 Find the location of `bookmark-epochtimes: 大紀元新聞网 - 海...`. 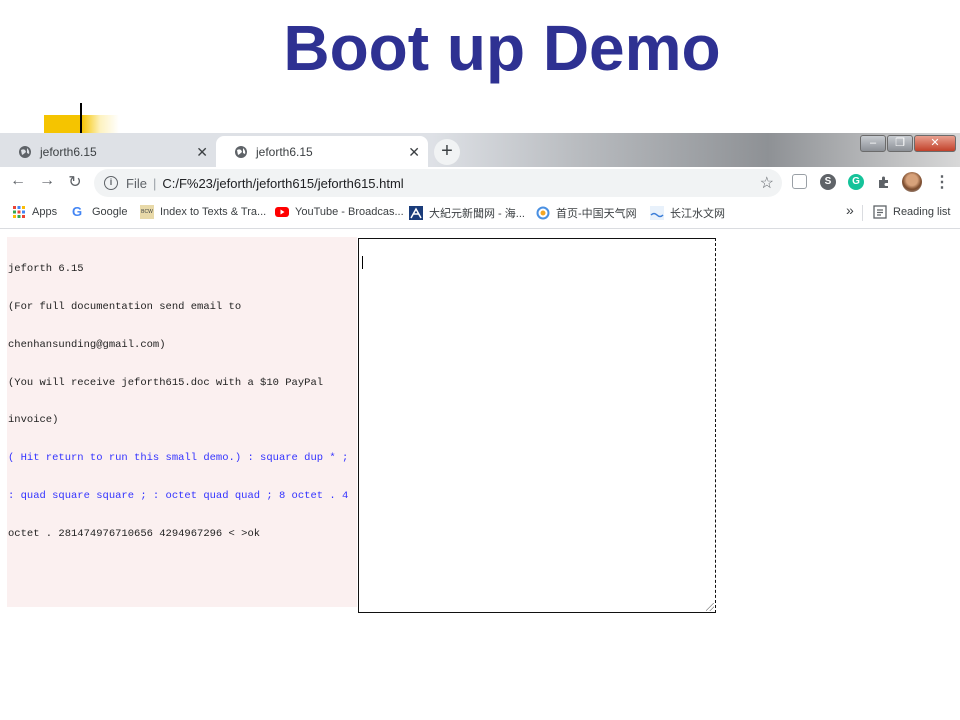

bookmark-epochtimes: 大紀元新聞网 - 海... is located at coordinates (467, 213).